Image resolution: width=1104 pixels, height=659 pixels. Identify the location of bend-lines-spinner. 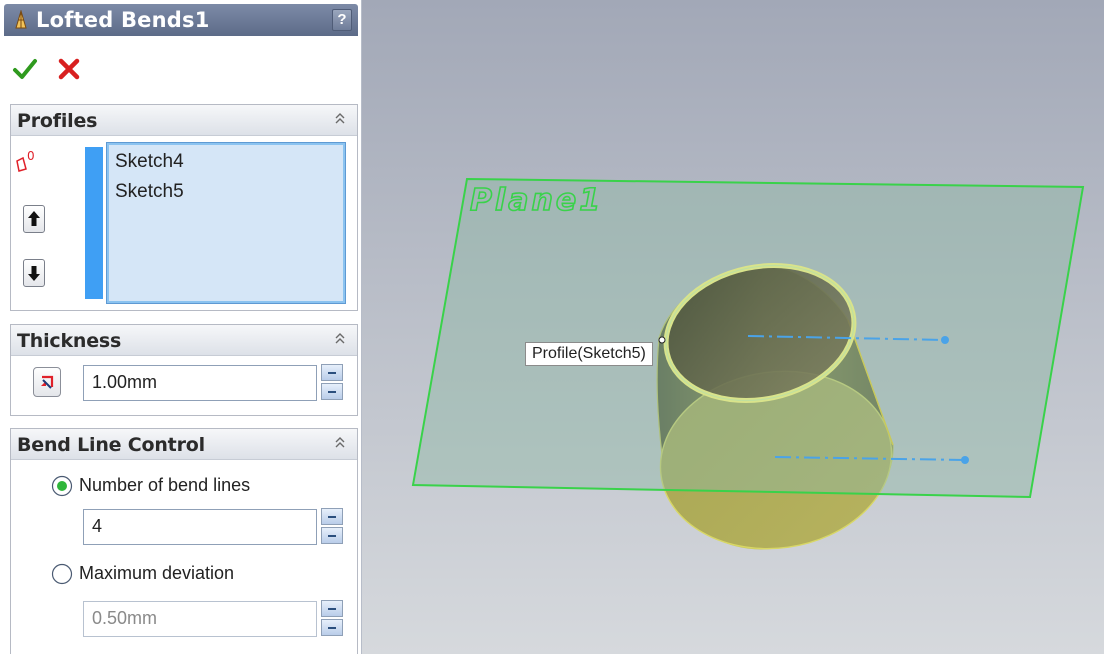
(333, 527).